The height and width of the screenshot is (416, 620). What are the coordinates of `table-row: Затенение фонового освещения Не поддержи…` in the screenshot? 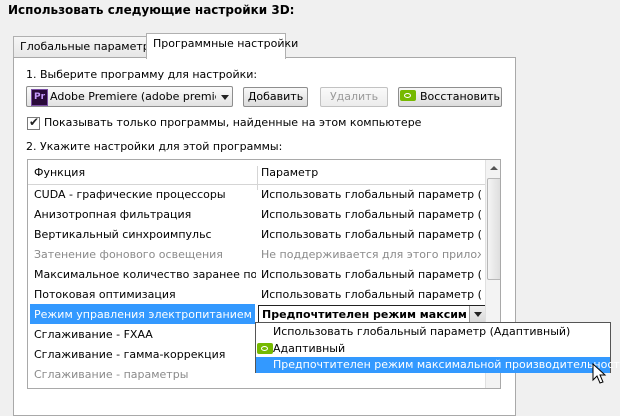 It's located at (256, 254).